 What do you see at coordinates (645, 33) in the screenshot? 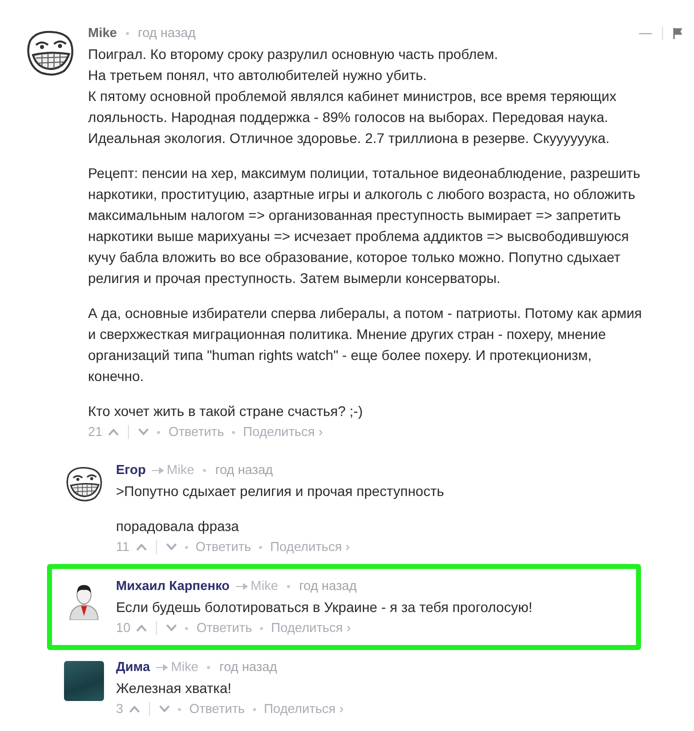
I see `collapse-button: —` at bounding box center [645, 33].